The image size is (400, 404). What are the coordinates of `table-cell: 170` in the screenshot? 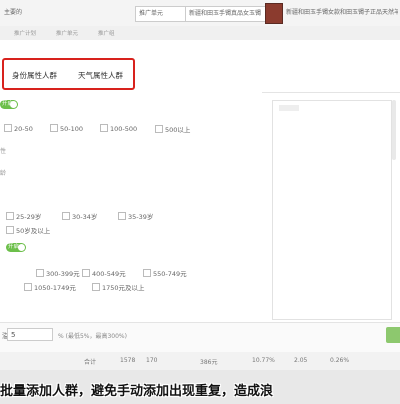 It's located at (152, 360).